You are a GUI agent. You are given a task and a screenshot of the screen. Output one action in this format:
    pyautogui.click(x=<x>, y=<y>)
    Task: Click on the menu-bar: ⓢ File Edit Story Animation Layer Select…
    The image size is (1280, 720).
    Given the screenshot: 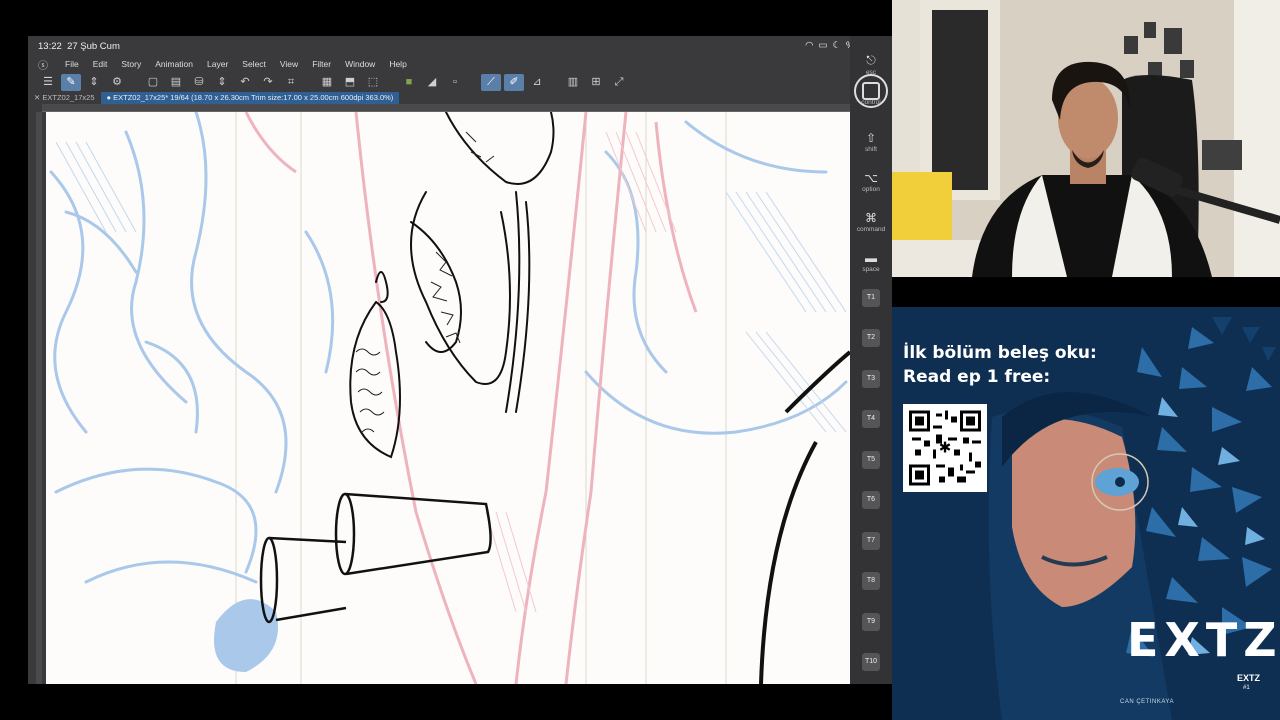 What is the action you would take?
    pyautogui.click(x=460, y=64)
    